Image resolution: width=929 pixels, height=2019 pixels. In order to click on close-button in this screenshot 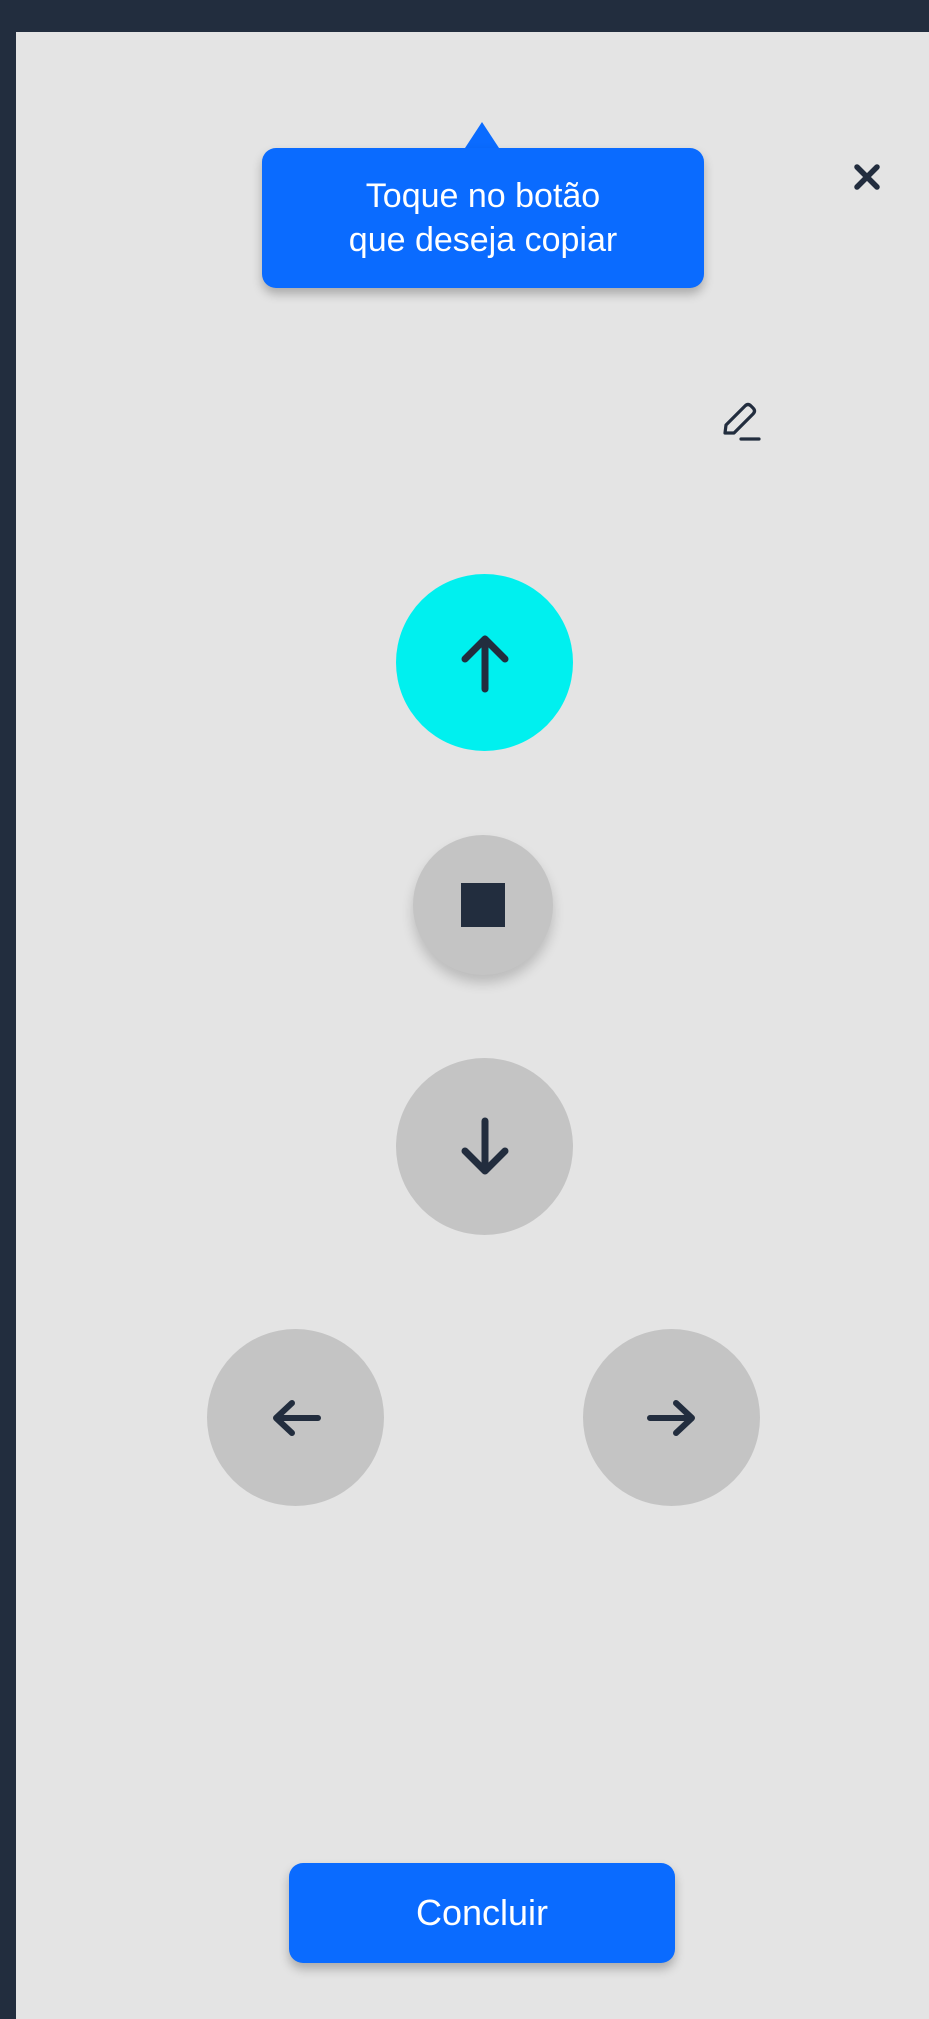, I will do `click(867, 177)`.